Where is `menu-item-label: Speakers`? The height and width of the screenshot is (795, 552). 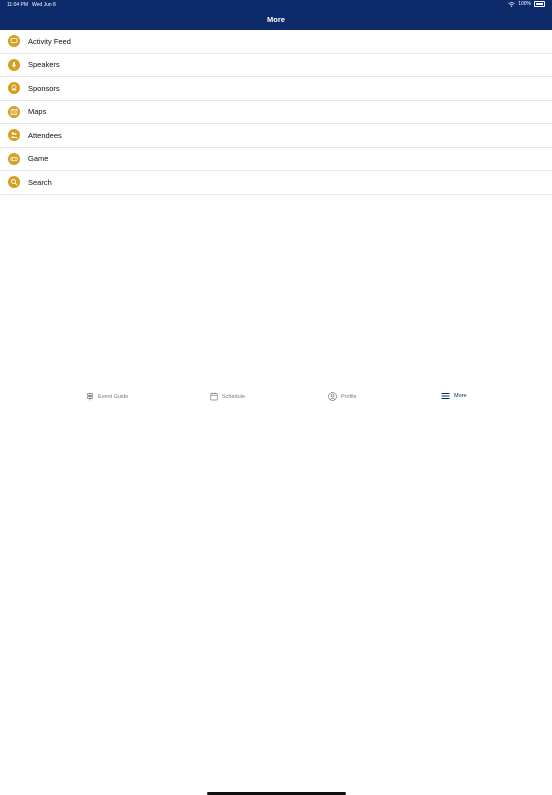
menu-item-label: Speakers is located at coordinates (44, 65).